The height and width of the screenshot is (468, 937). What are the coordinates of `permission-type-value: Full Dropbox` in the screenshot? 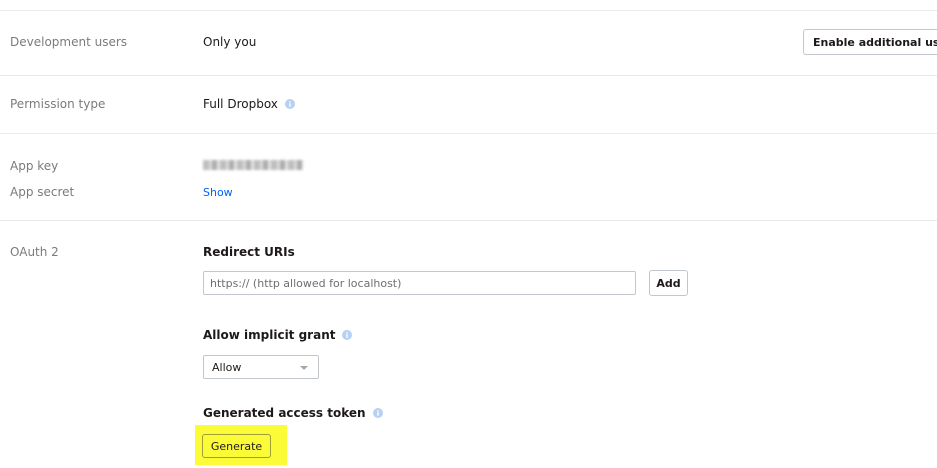 It's located at (249, 104).